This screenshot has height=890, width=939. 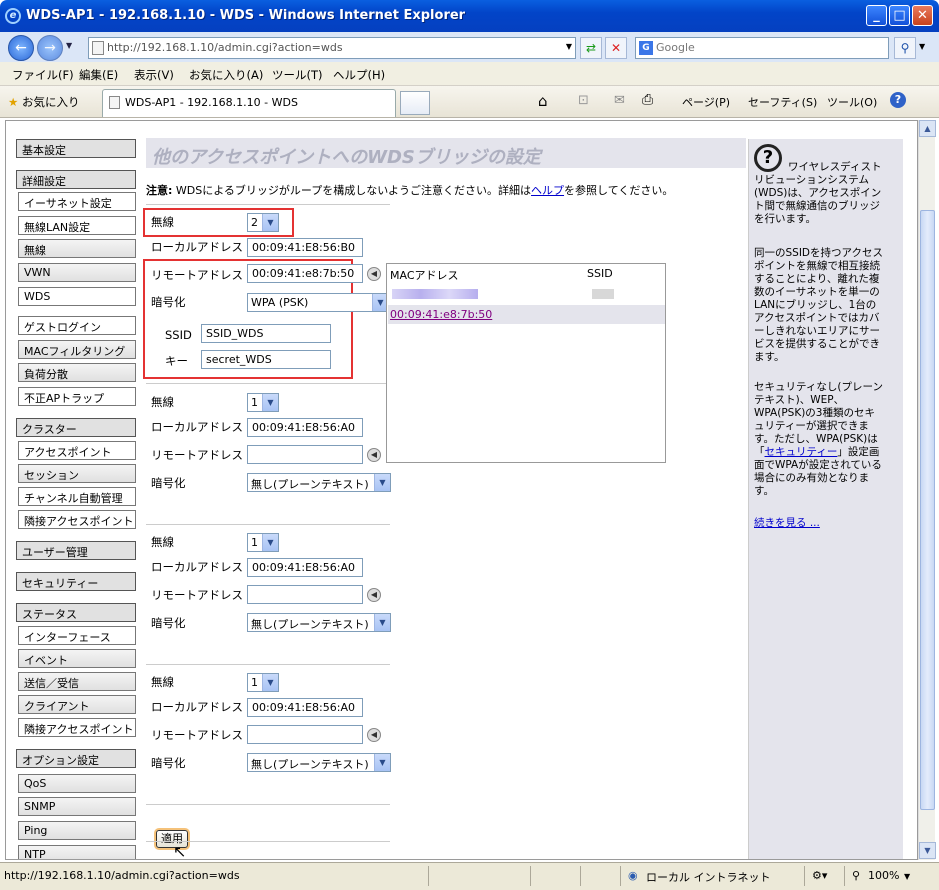 I want to click on sidebar-item-neighbor-ap-status: 隣接アクセスポイント, so click(x=77, y=727).